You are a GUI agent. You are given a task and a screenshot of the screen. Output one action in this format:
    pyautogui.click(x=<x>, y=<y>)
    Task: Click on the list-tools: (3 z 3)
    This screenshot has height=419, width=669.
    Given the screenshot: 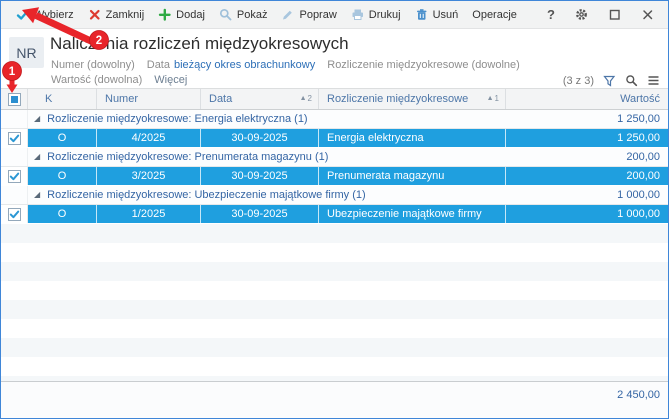 What is the action you would take?
    pyautogui.click(x=611, y=80)
    